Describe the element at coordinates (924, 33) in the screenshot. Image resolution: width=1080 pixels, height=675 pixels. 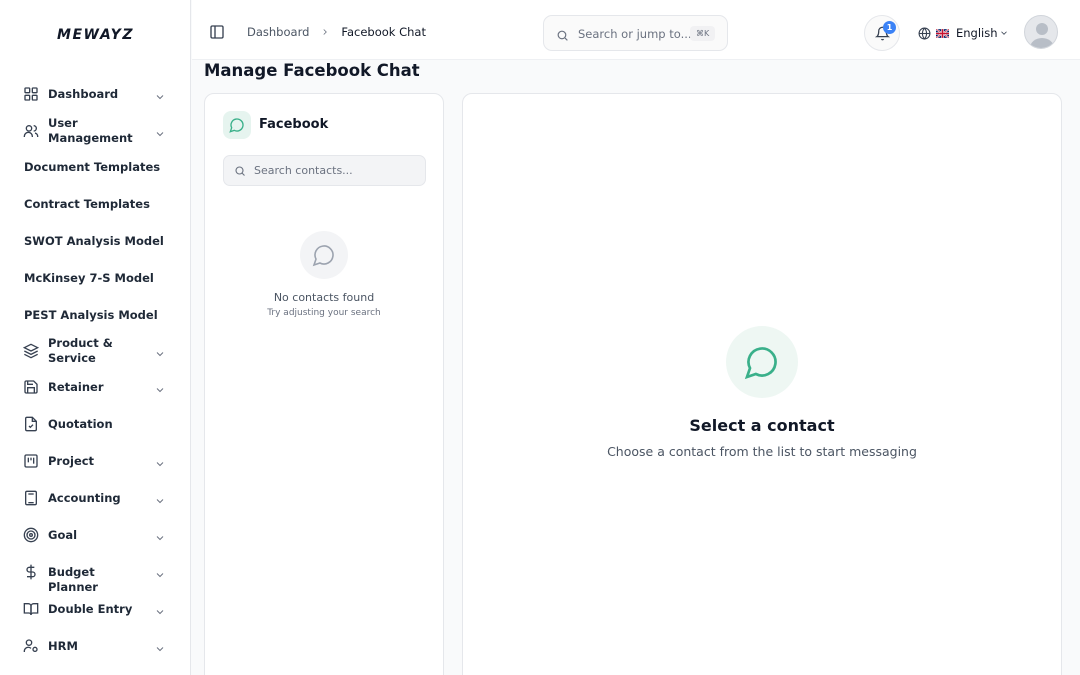
I see `globe-icon` at that location.